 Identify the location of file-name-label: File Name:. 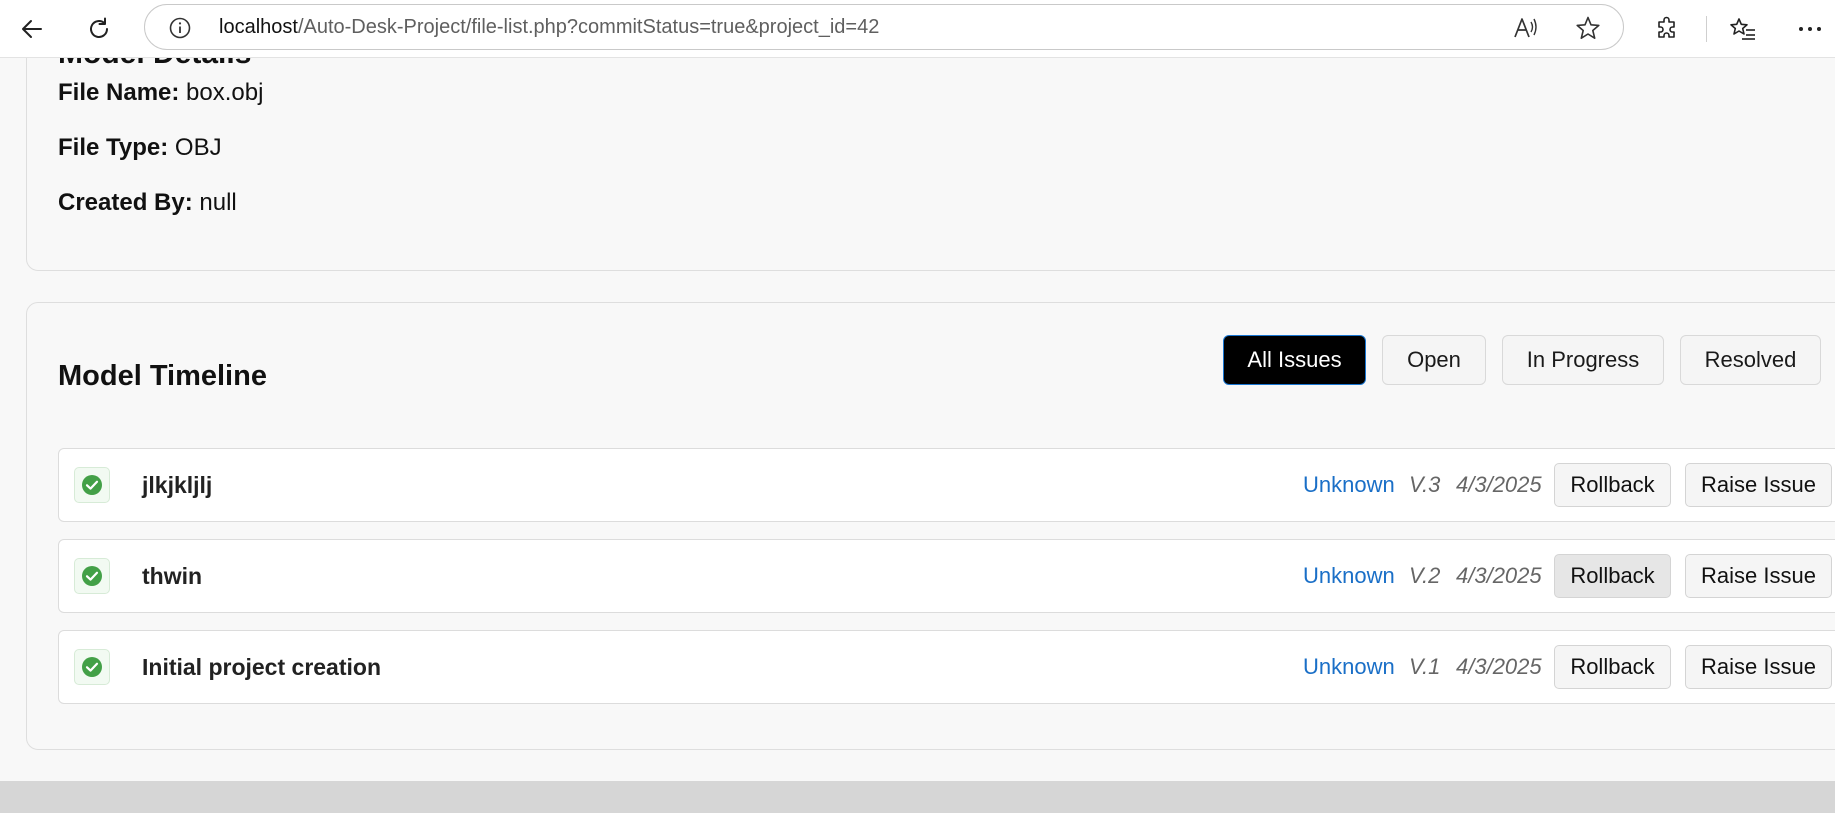
(119, 92).